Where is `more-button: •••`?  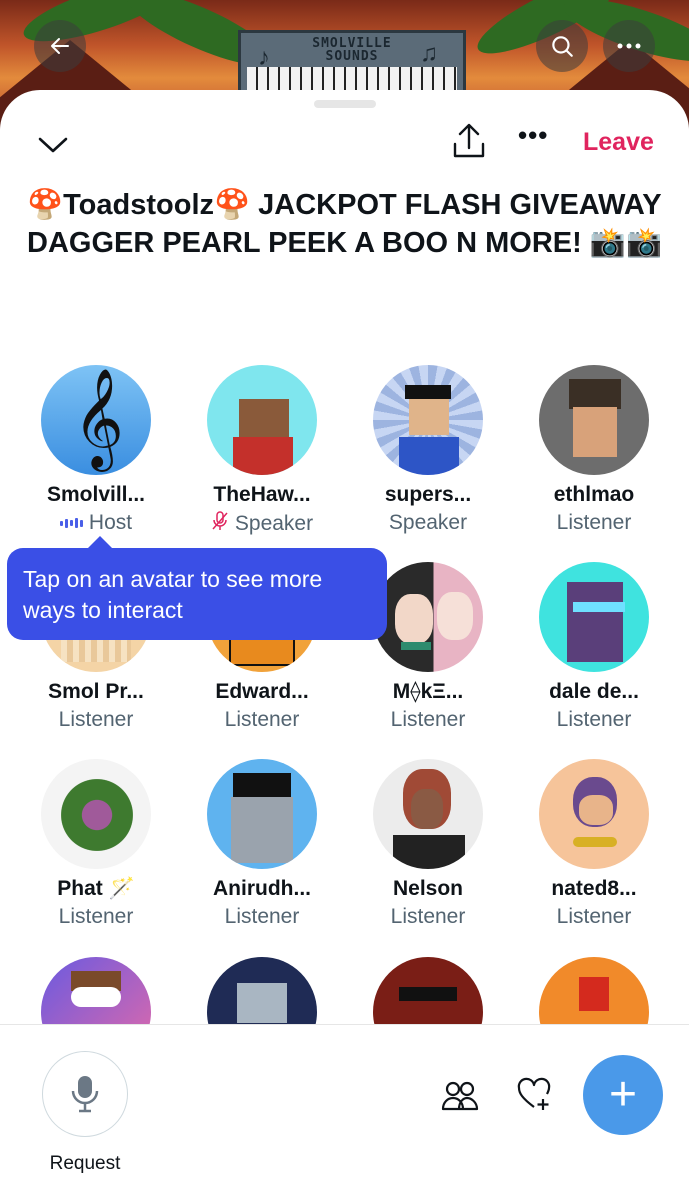 more-button: ••• is located at coordinates (536, 138).